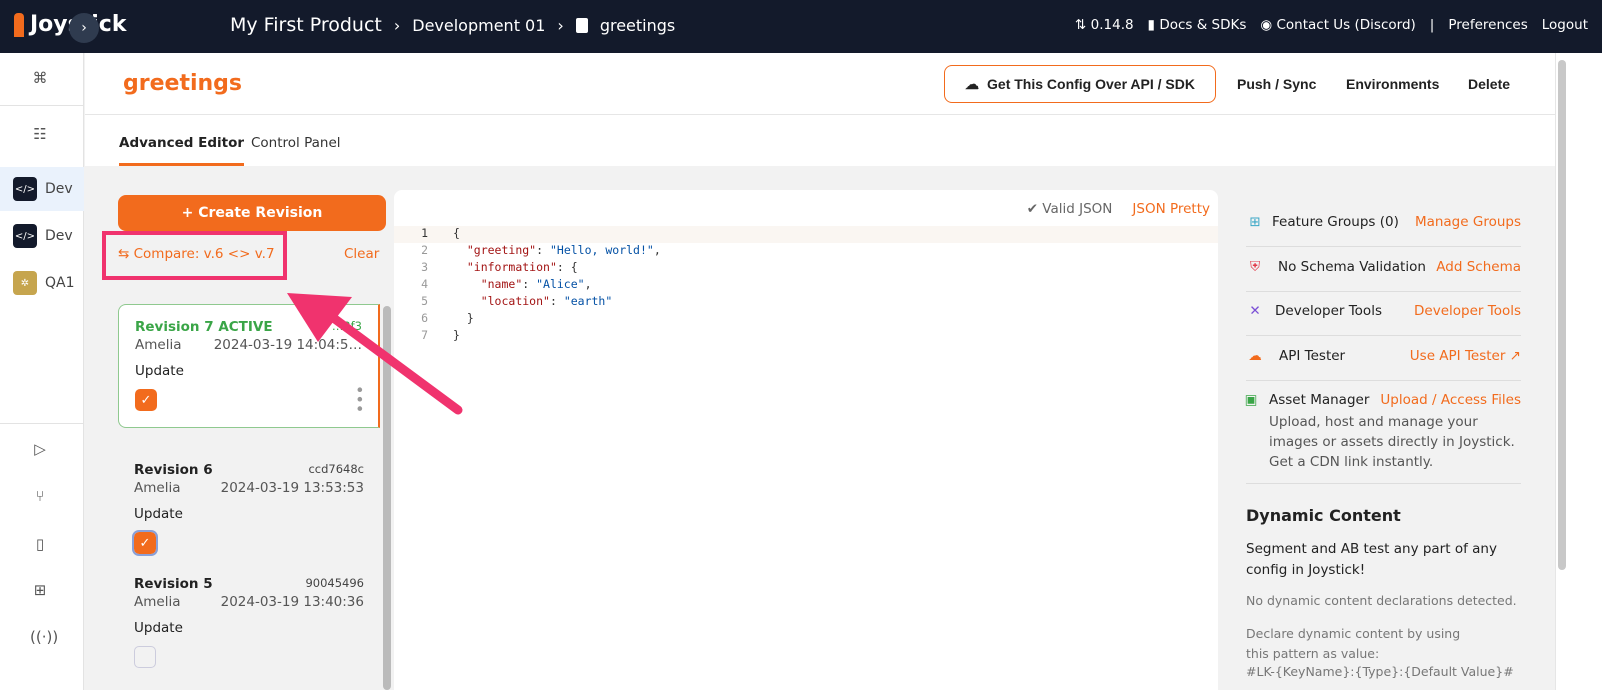 The height and width of the screenshot is (690, 1602). Describe the element at coordinates (42, 371) in the screenshot. I see `sidebar: ⌘ ☷ </> Dev </> Dev ✲ QA1 ▷ ⑂ ▯ ⊞ ((·))` at that location.